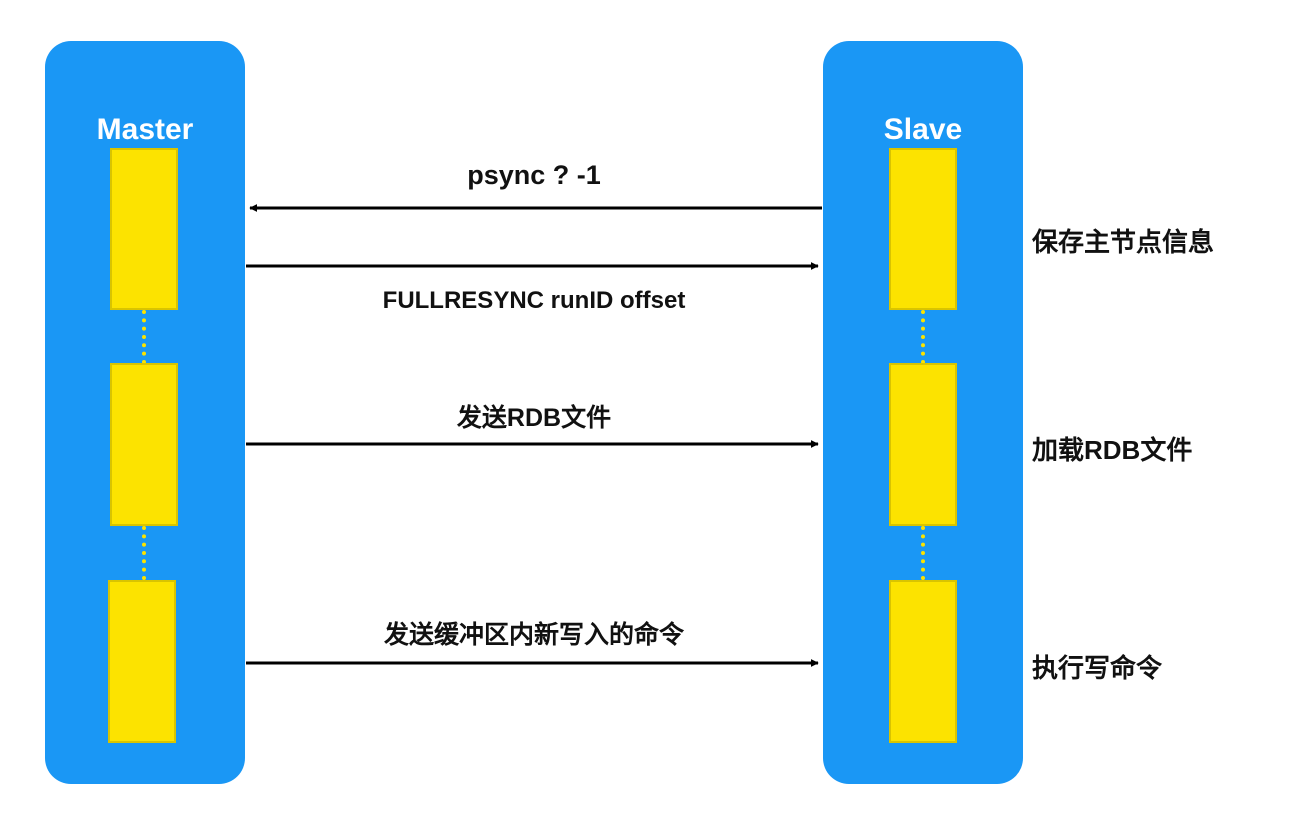  Describe the element at coordinates (1112, 450) in the screenshot. I see `note-load-rdb: 加载RDB文件` at that location.